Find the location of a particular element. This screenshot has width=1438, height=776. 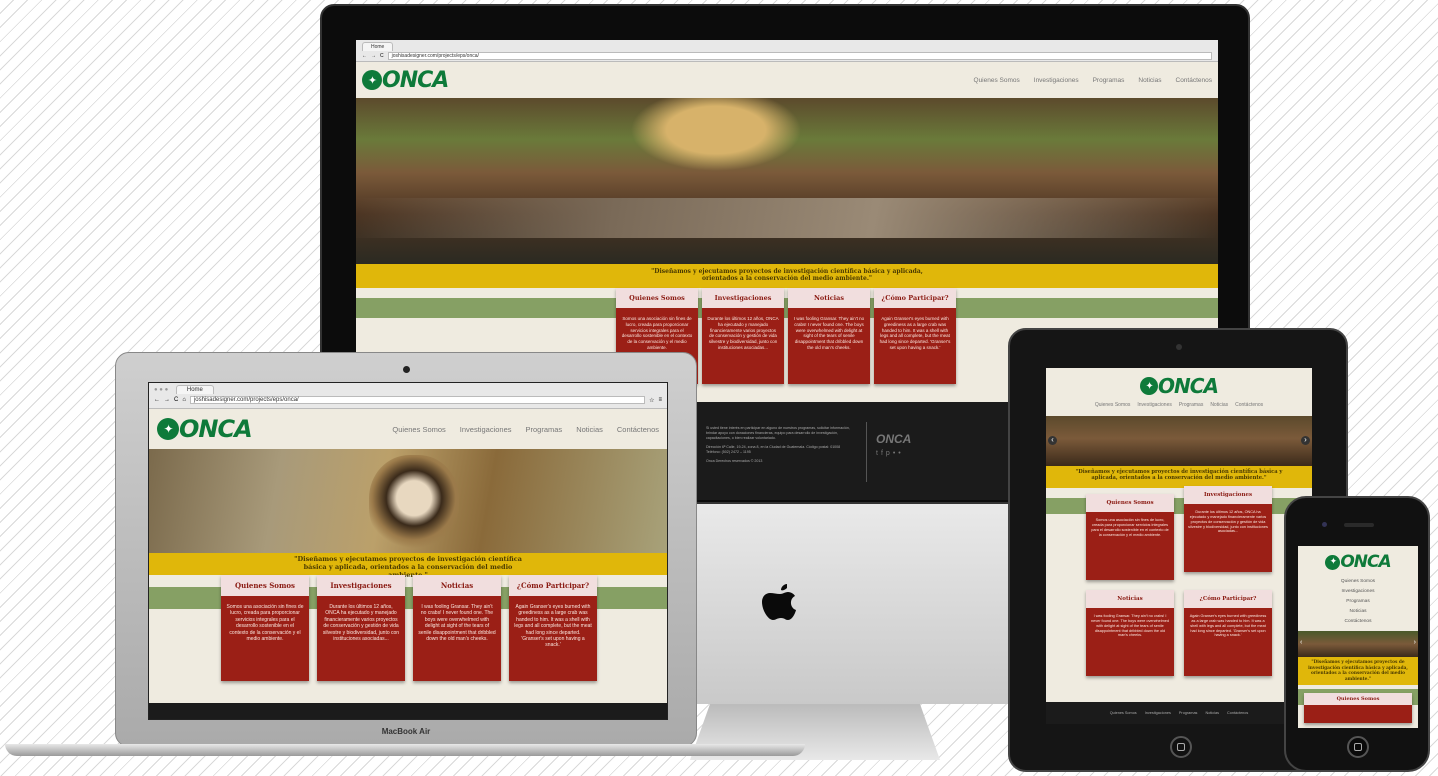

macbook-label: MacBook Air is located at coordinates (406, 731).